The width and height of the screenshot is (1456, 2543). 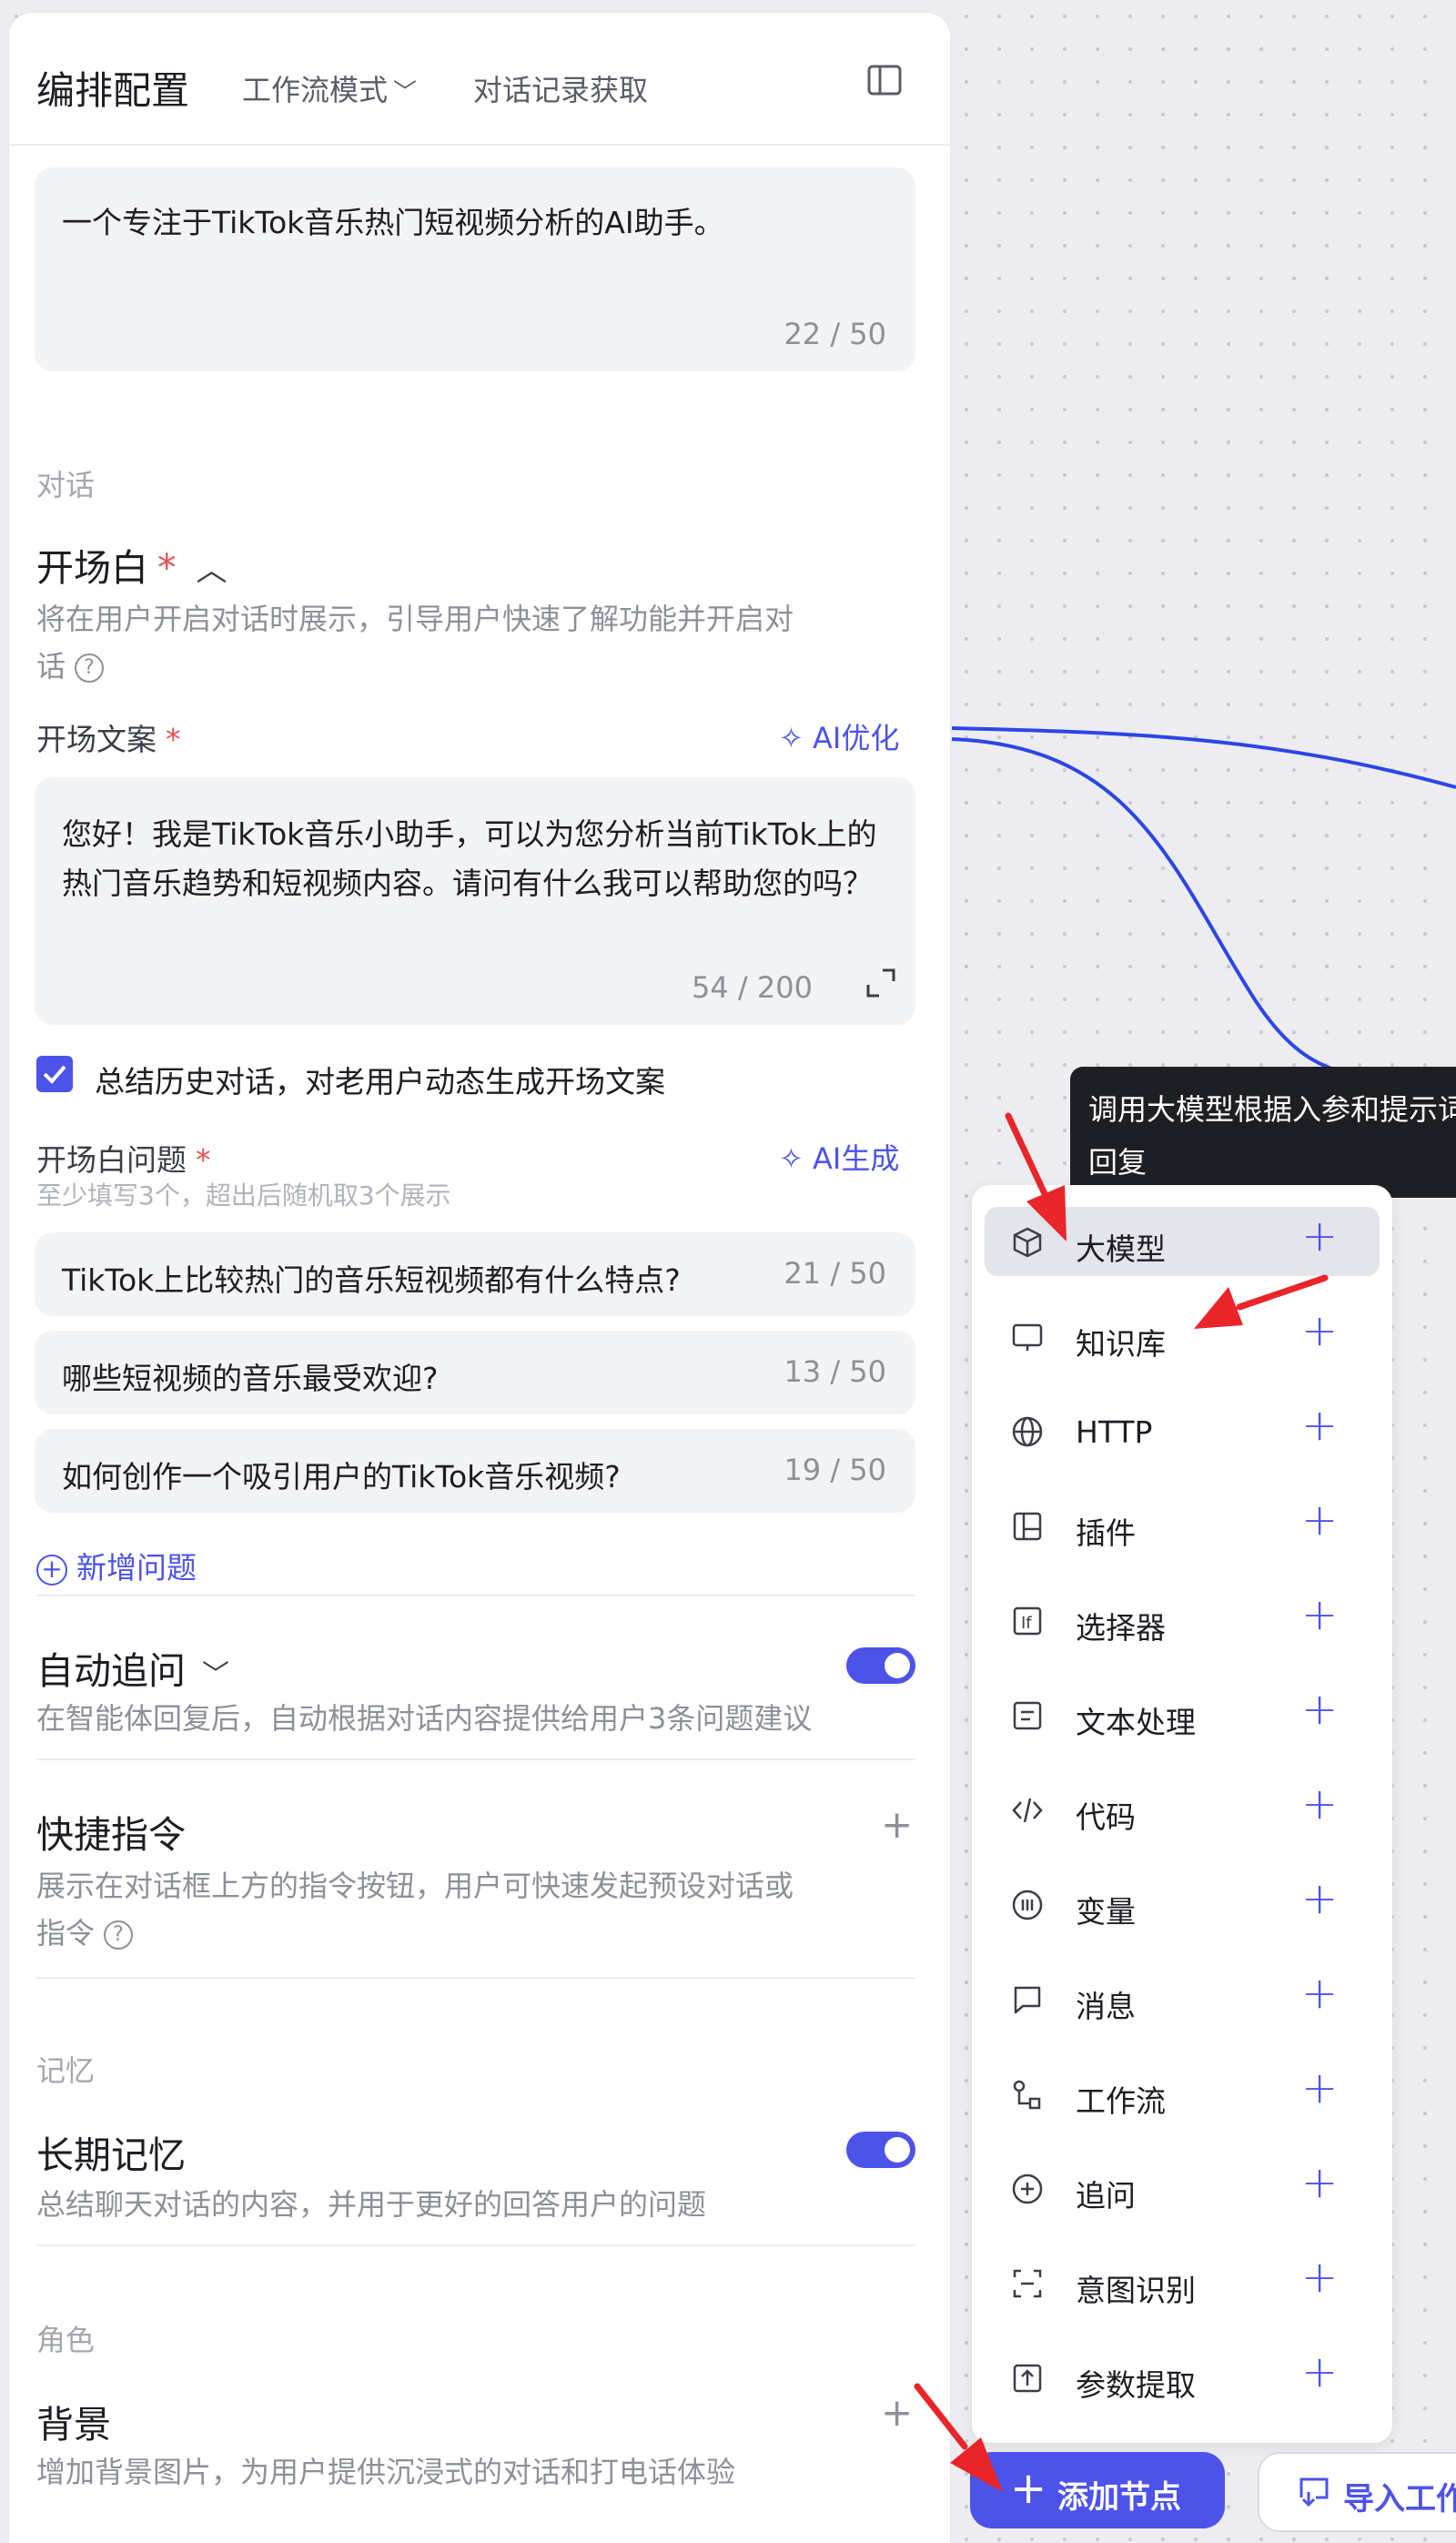 I want to click on text-icon, so click(x=1027, y=1715).